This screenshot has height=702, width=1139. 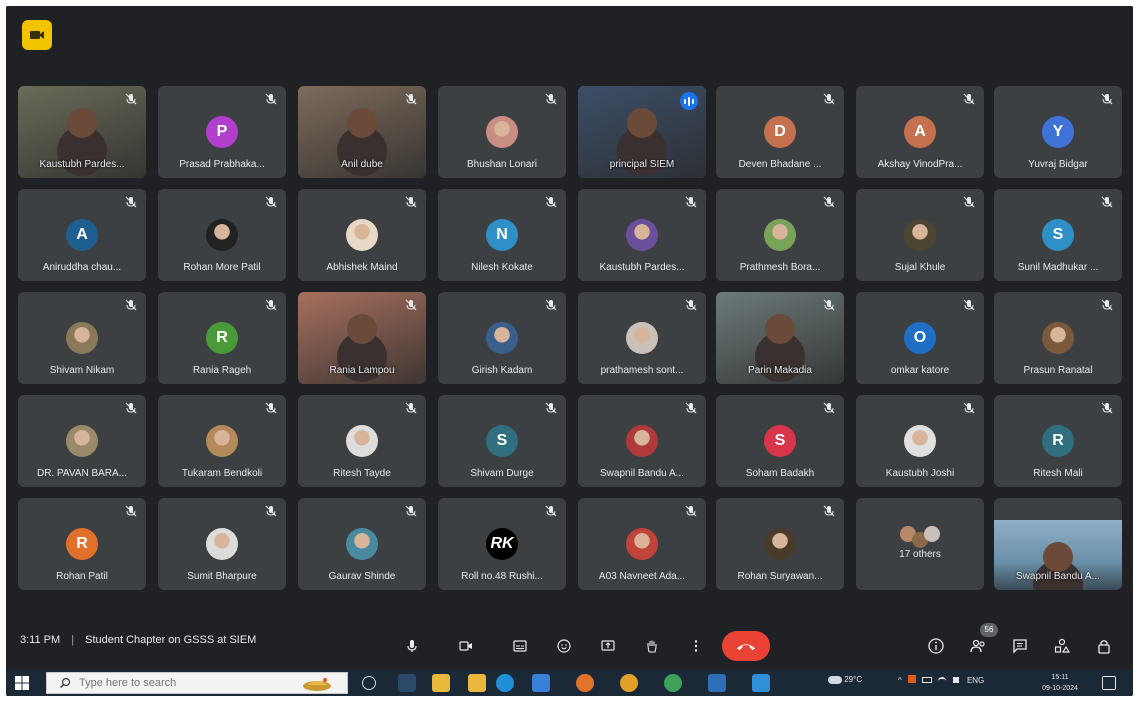 I want to click on tray-icons: ^ ENG, so click(x=941, y=680).